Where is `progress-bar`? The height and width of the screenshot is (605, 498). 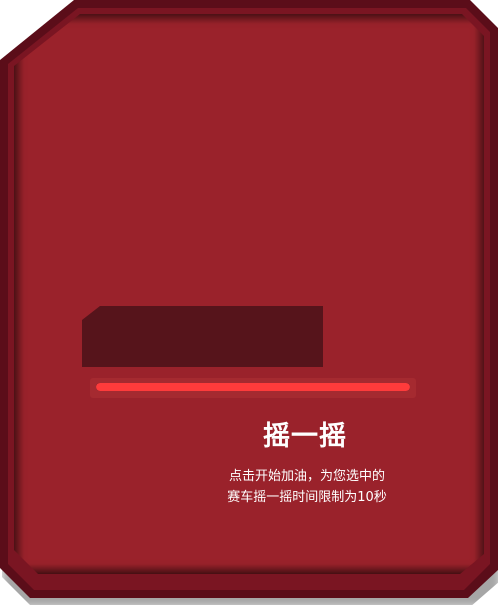 progress-bar is located at coordinates (253, 387).